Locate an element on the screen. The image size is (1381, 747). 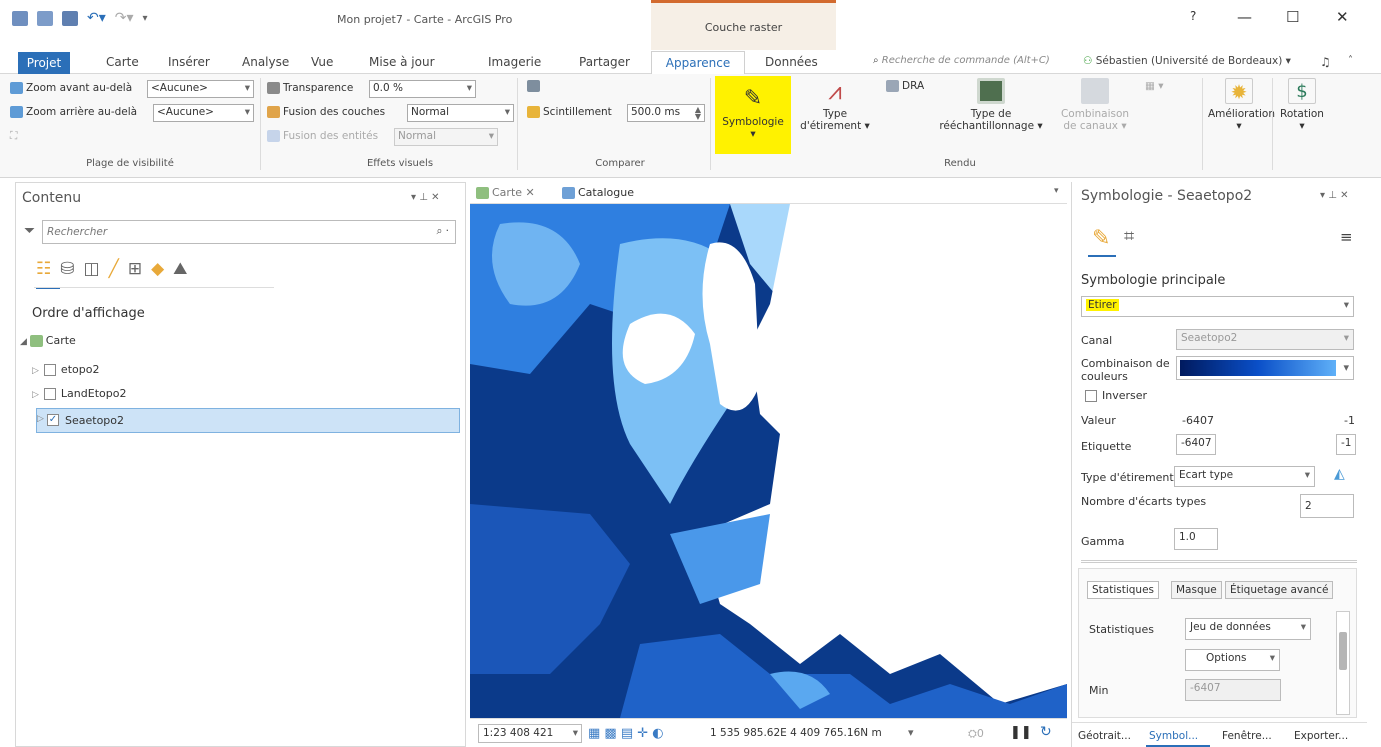
selection-icon: ◫ is located at coordinates (92, 269).